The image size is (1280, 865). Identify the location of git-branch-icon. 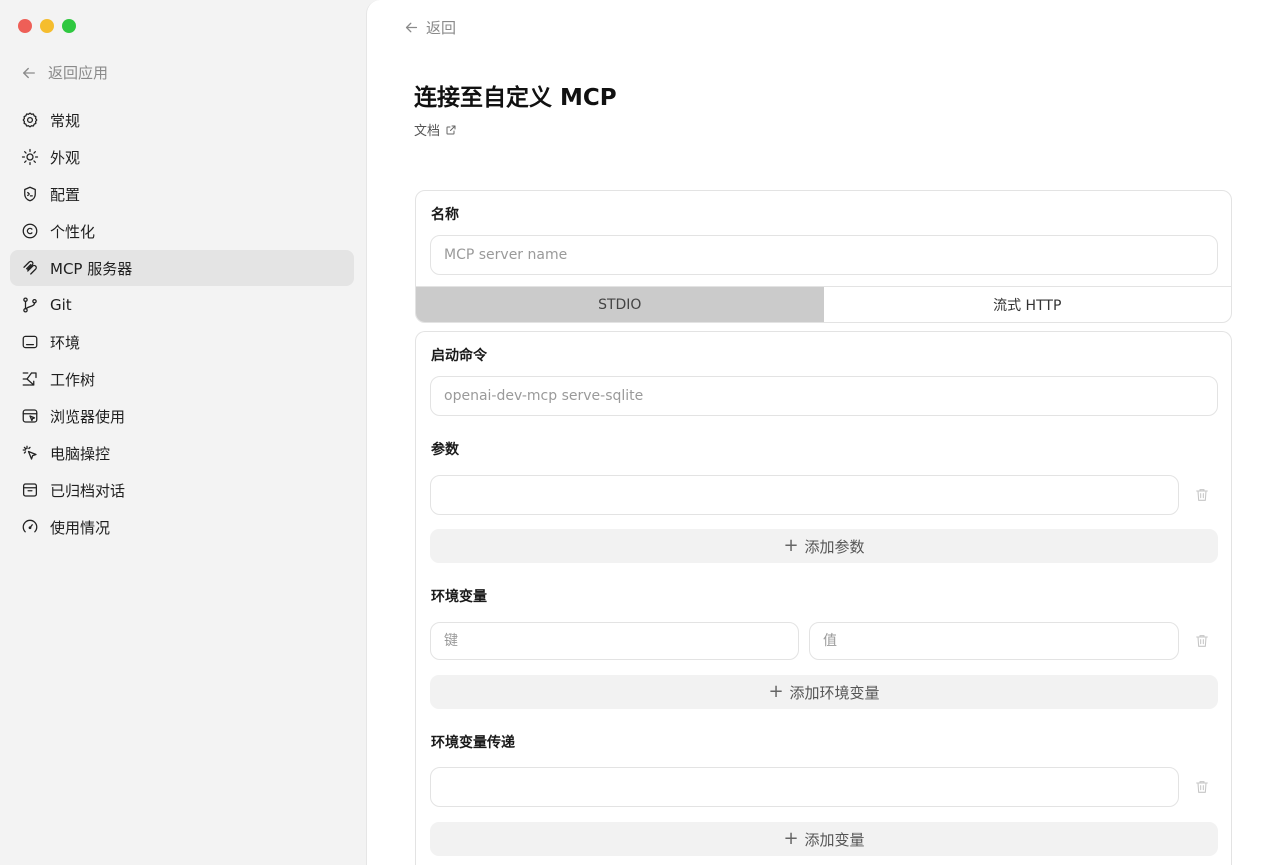
(30, 305).